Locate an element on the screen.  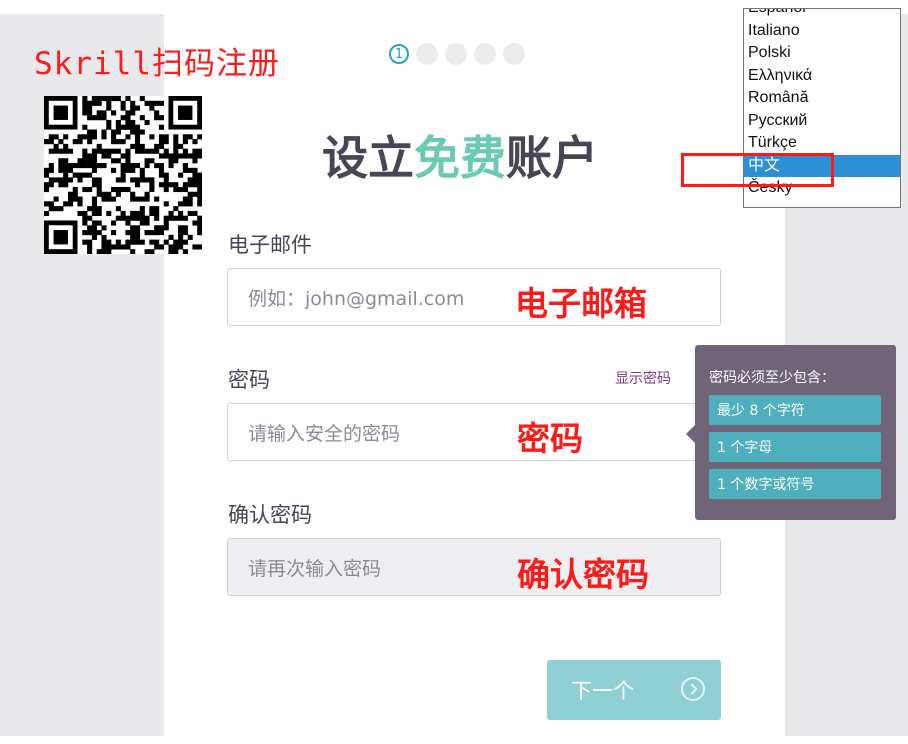
title-accent: 免费 is located at coordinates (460, 158).